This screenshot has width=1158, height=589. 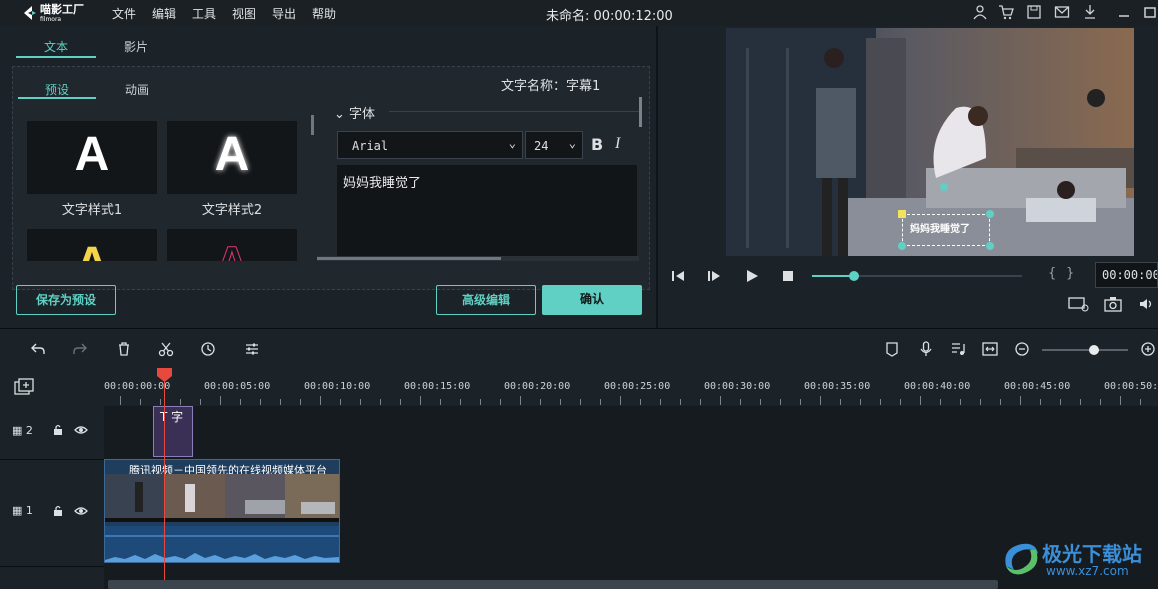 I want to click on text-style-card-2: A, so click(x=232, y=157).